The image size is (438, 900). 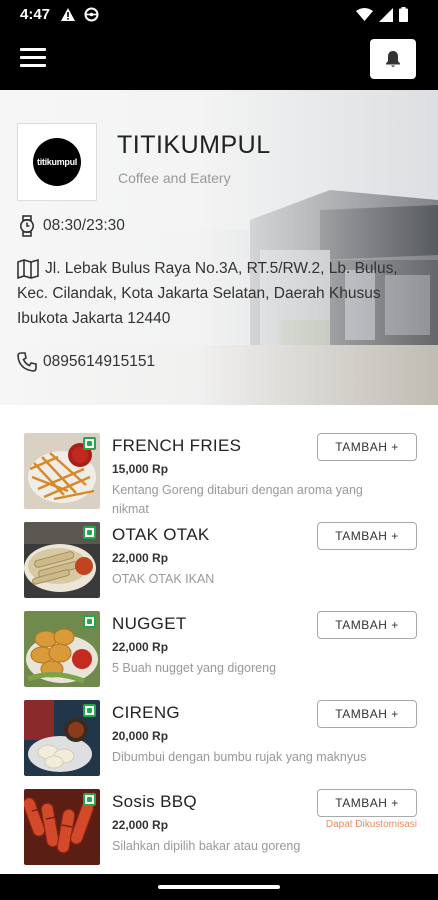 I want to click on wifi-icon, so click(x=364, y=14).